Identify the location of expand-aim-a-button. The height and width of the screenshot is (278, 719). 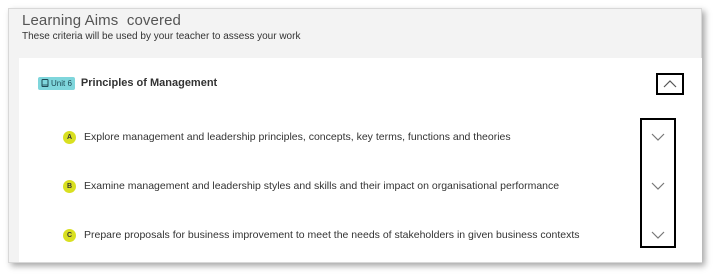
(658, 137).